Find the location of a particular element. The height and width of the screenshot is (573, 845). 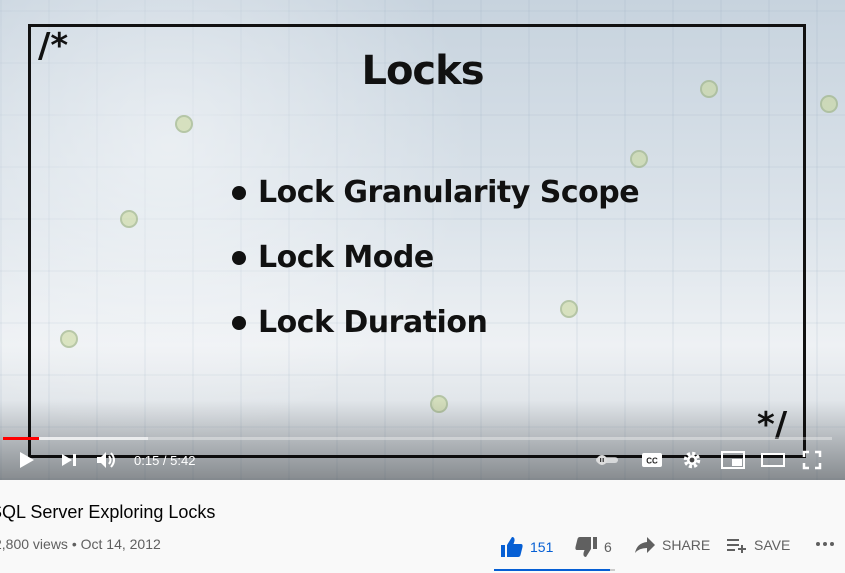

video-metadata: 2,800 views • Oct 14, 2012 is located at coordinates (80, 544).